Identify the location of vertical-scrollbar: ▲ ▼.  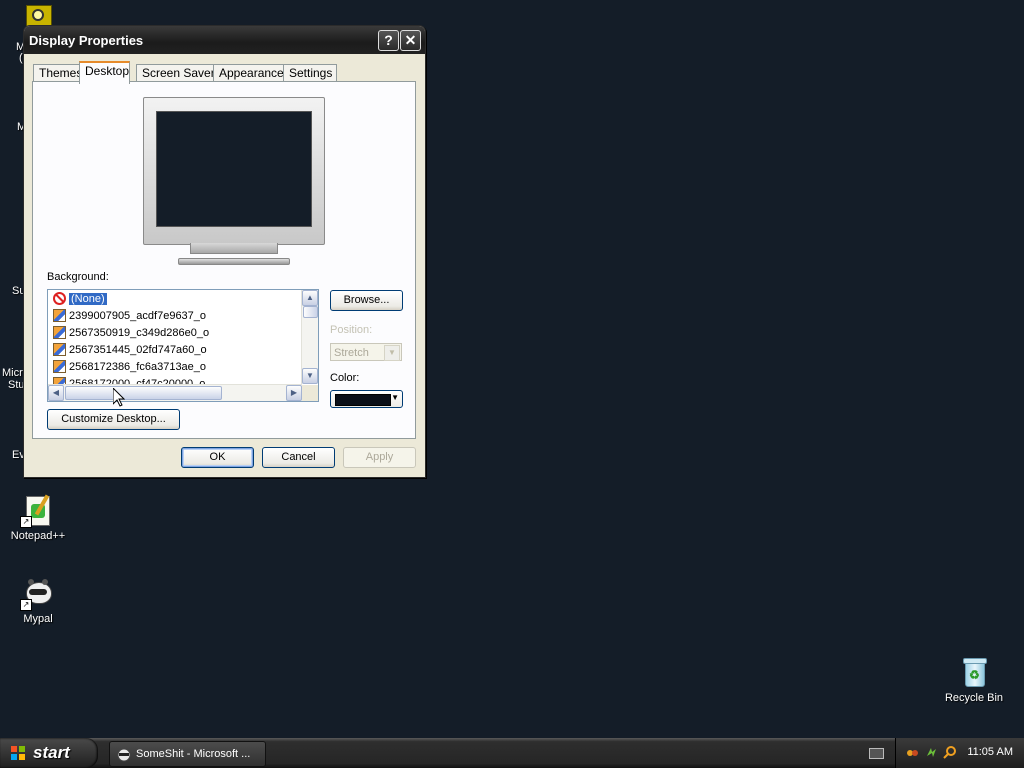
(309, 337).